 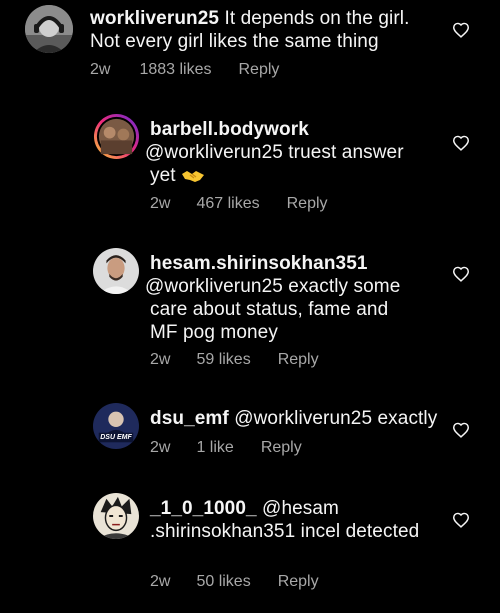 I want to click on comment-meta: 2w 467 likes Reply, so click(x=239, y=204).